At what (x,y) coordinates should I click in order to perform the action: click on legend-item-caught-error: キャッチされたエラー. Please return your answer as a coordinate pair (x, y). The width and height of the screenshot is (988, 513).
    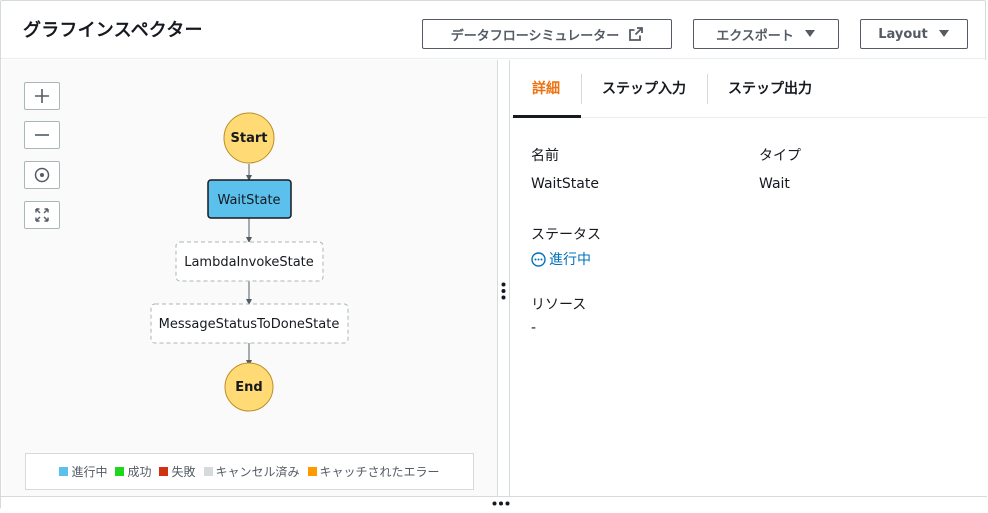
    Looking at the image, I should click on (373, 471).